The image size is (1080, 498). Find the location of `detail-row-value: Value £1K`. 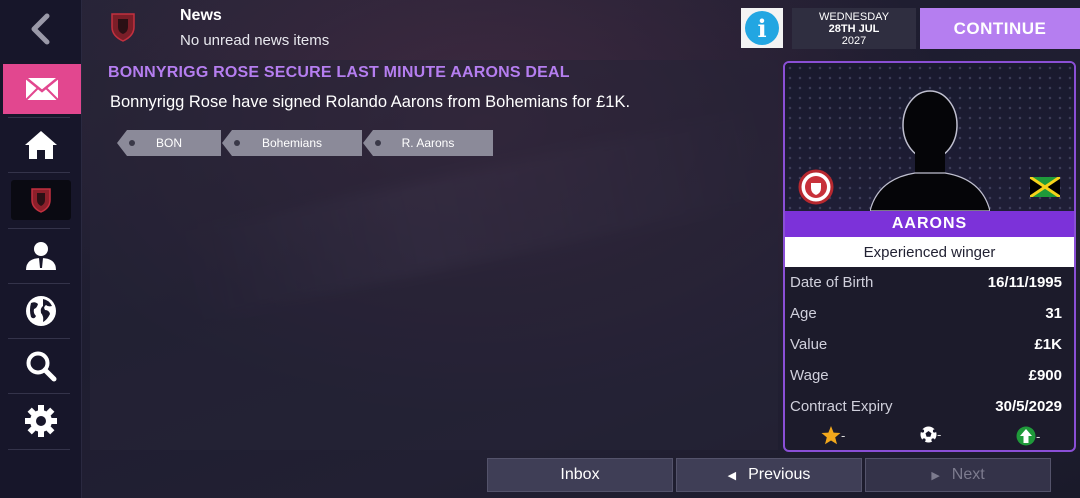

detail-row-value: Value £1K is located at coordinates (929, 344).